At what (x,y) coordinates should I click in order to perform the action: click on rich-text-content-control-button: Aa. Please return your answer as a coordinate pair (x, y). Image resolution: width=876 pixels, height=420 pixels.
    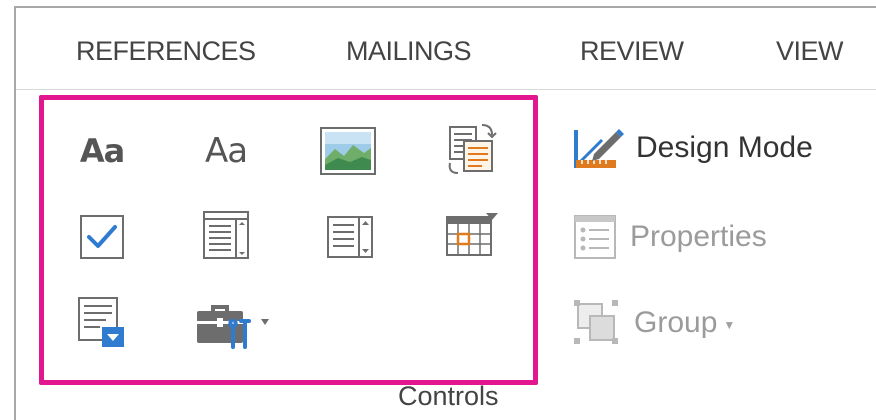
    Looking at the image, I should click on (102, 151).